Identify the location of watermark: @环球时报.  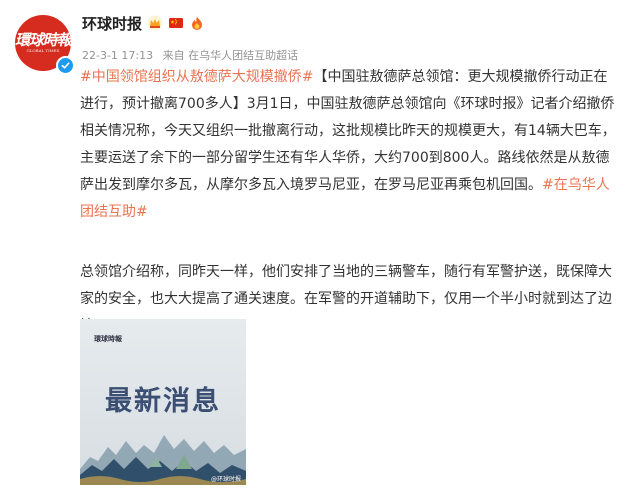
(225, 479).